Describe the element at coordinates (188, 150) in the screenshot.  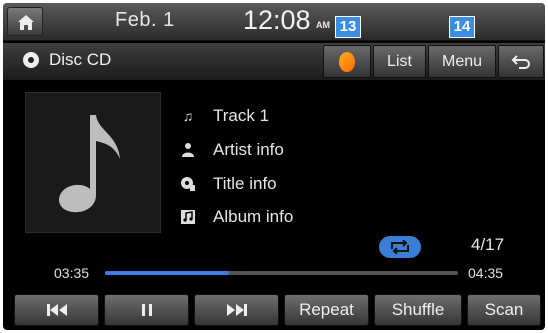
I see `person-icon` at that location.